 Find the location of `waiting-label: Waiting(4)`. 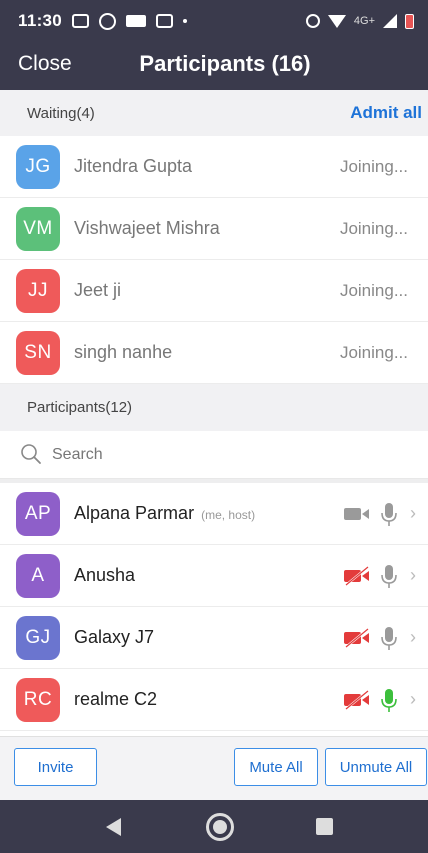

waiting-label: Waiting(4) is located at coordinates (61, 113).